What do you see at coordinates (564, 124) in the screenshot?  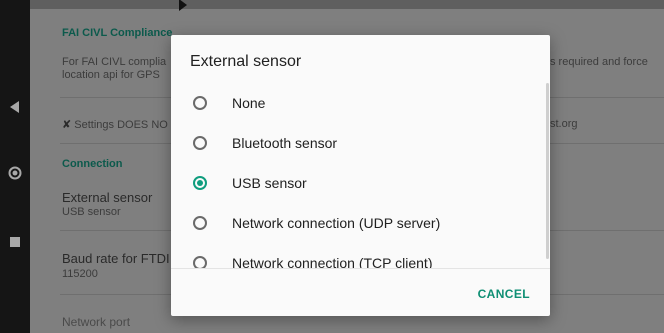 I see `warning-text-right: st.org` at bounding box center [564, 124].